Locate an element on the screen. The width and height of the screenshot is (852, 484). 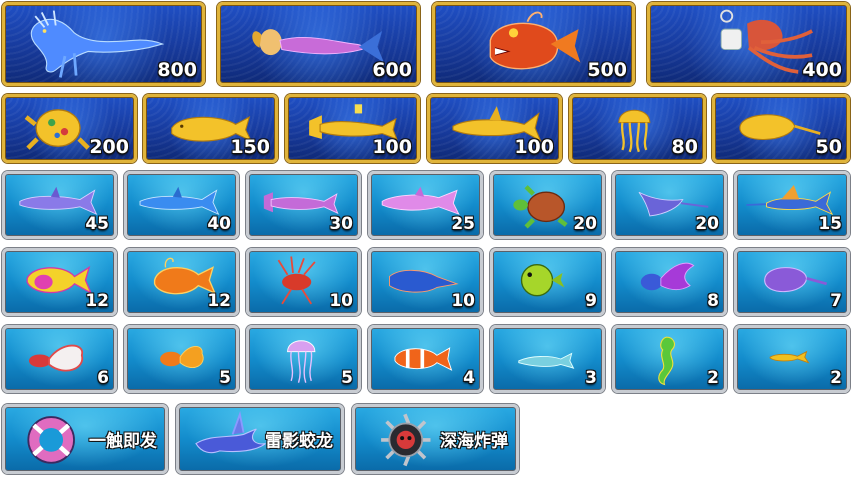
fish-value: 500 is located at coordinates (607, 70).